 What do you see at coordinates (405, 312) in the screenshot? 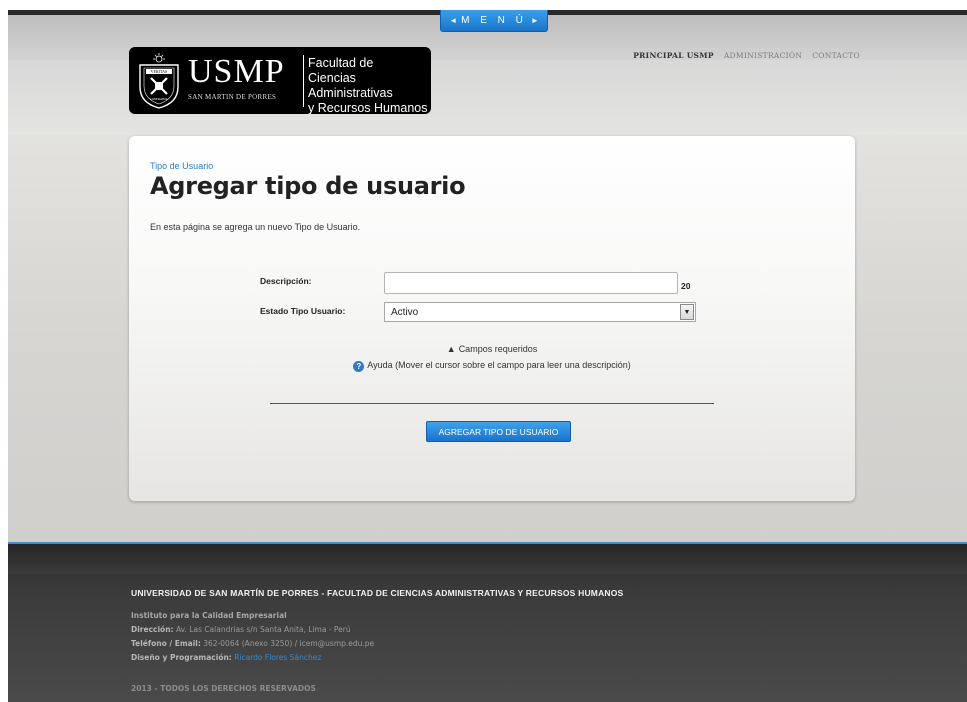
I see `estado-selected-value: Activo` at bounding box center [405, 312].